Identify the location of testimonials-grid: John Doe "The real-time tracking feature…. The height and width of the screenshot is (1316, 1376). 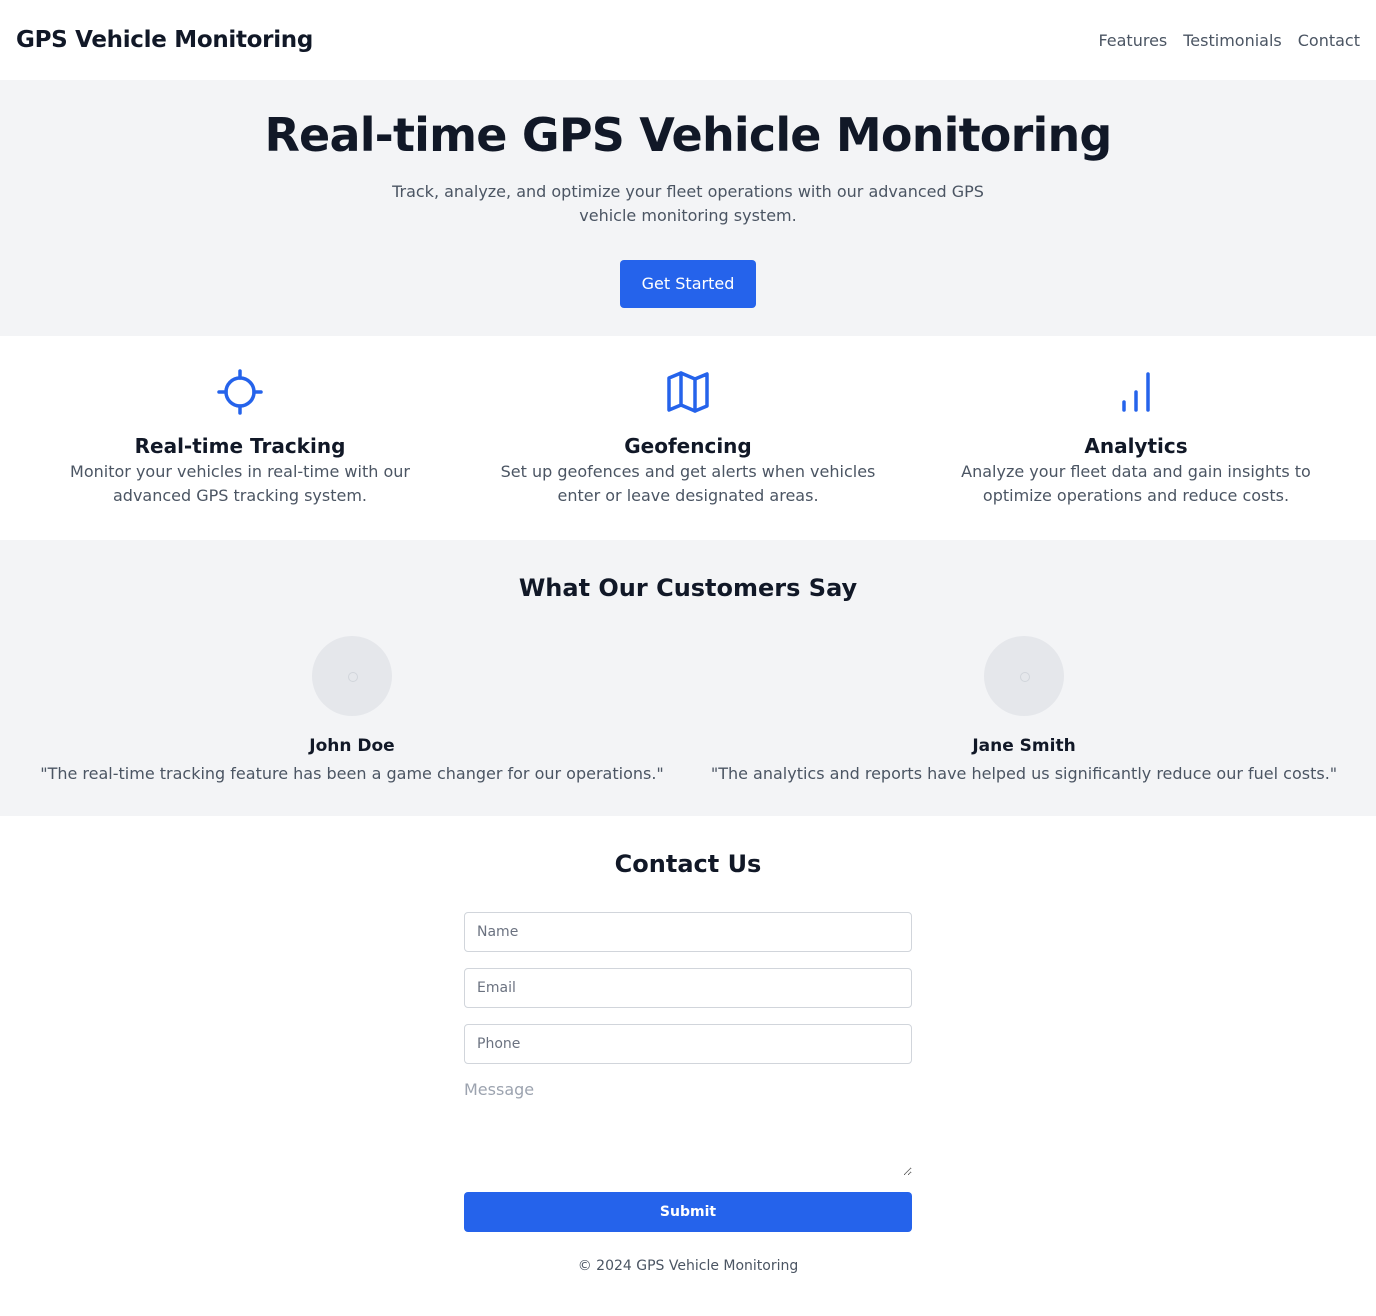
(688, 710).